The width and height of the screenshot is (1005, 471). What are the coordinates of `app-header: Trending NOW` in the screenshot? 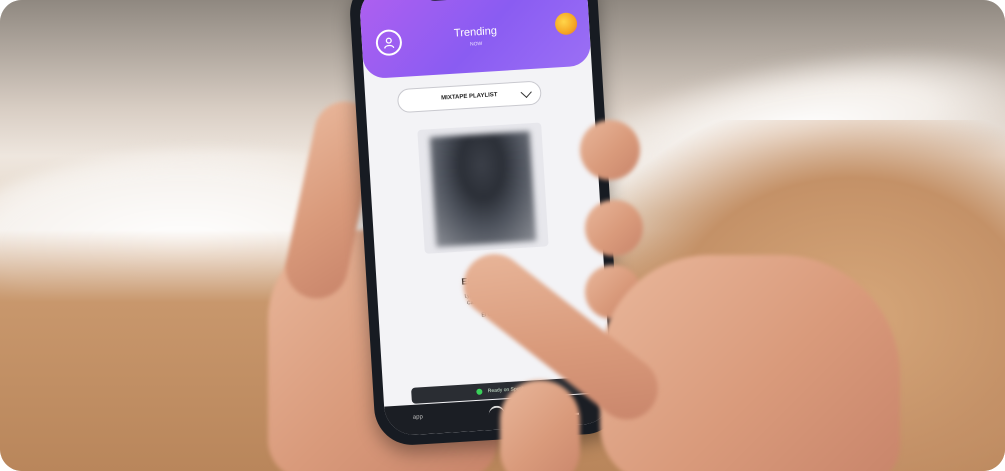 It's located at (475, 40).